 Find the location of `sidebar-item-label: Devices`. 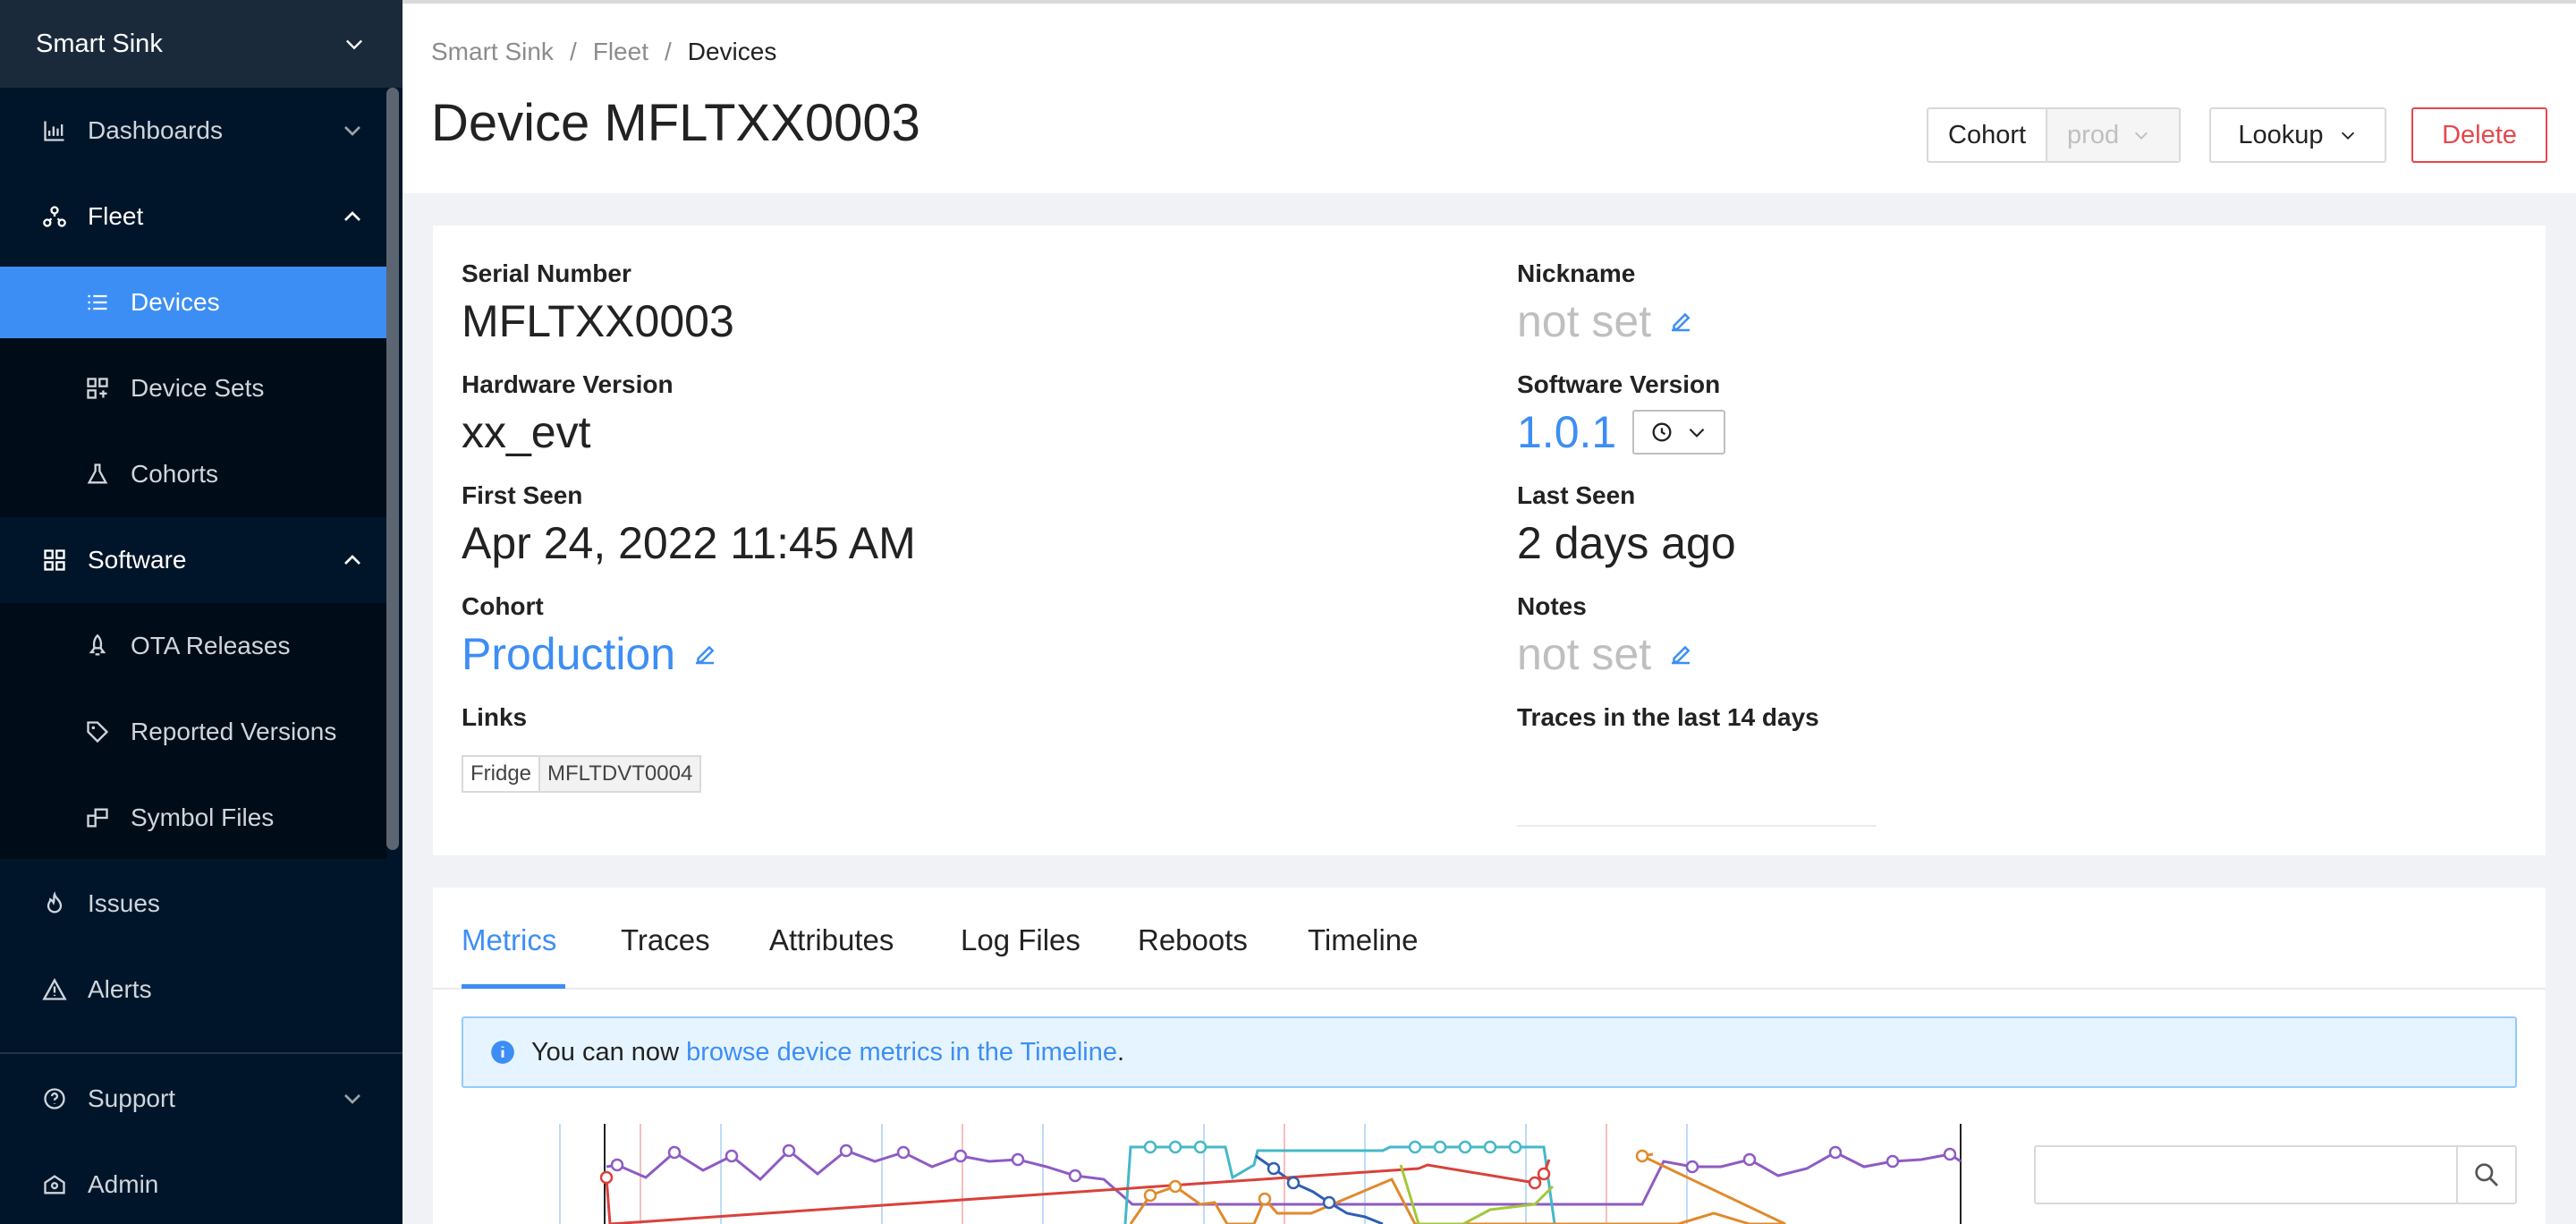

sidebar-item-label: Devices is located at coordinates (175, 302).